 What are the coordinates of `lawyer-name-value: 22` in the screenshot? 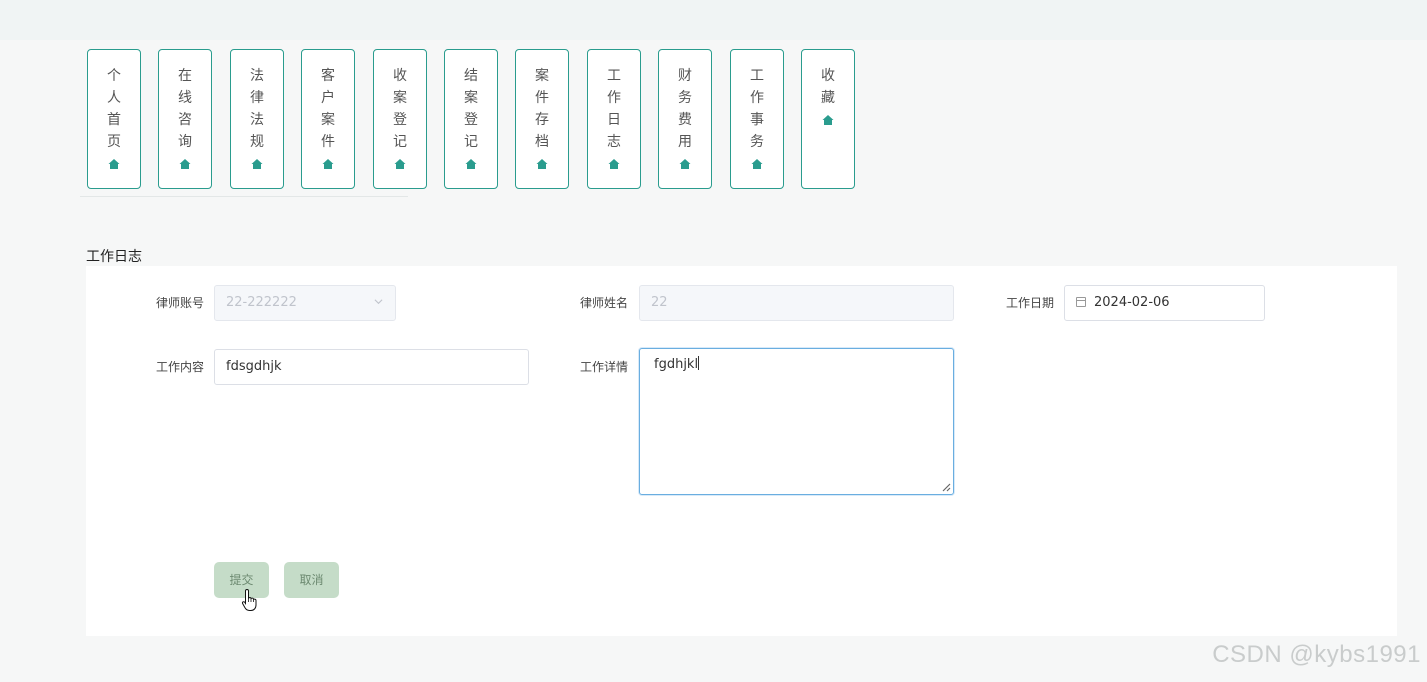 It's located at (659, 302).